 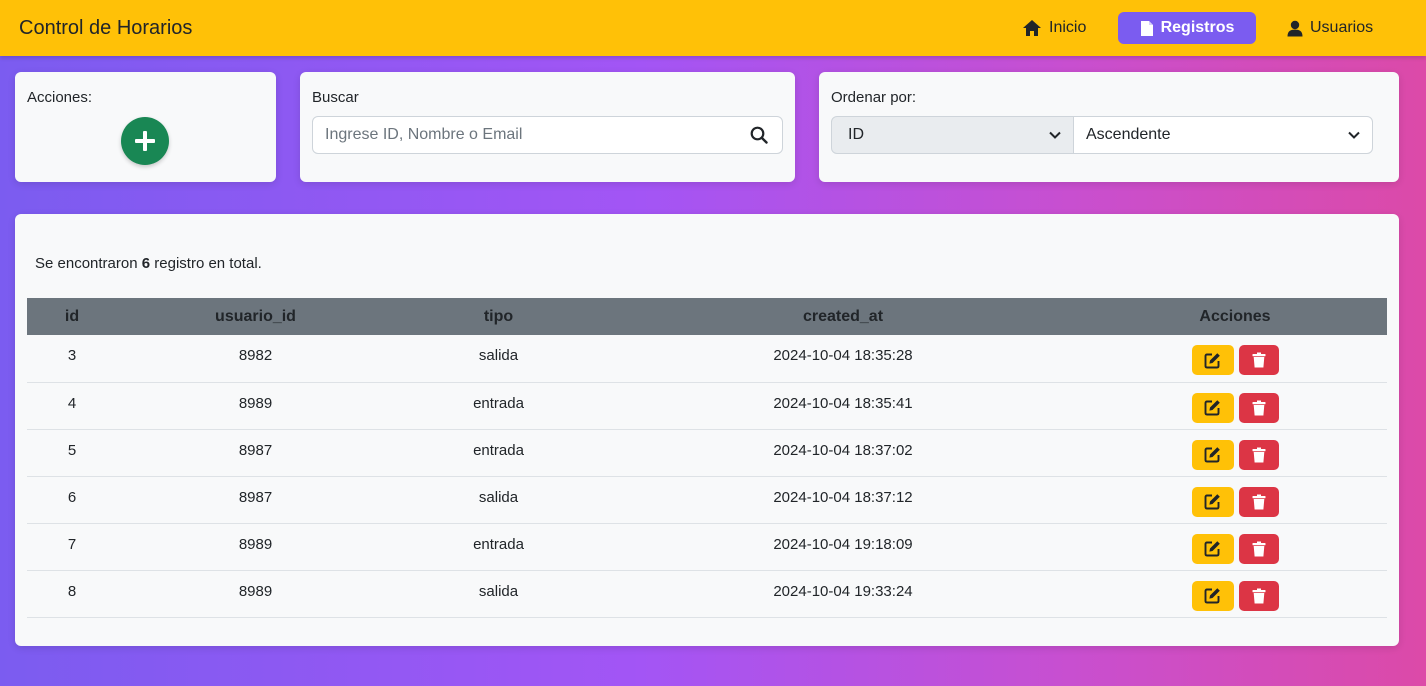 I want to click on cell-id: 3, so click(x=72, y=355).